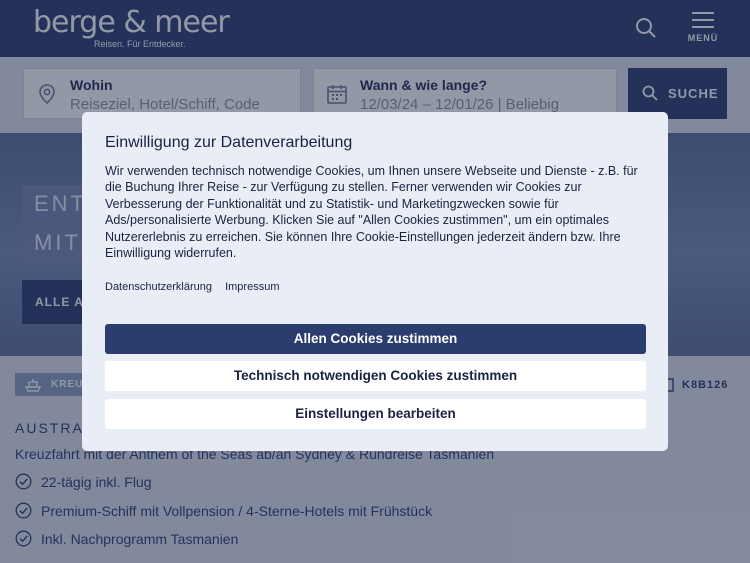  I want to click on privacy-policy-link: Datenschutzerklärung, so click(158, 287).